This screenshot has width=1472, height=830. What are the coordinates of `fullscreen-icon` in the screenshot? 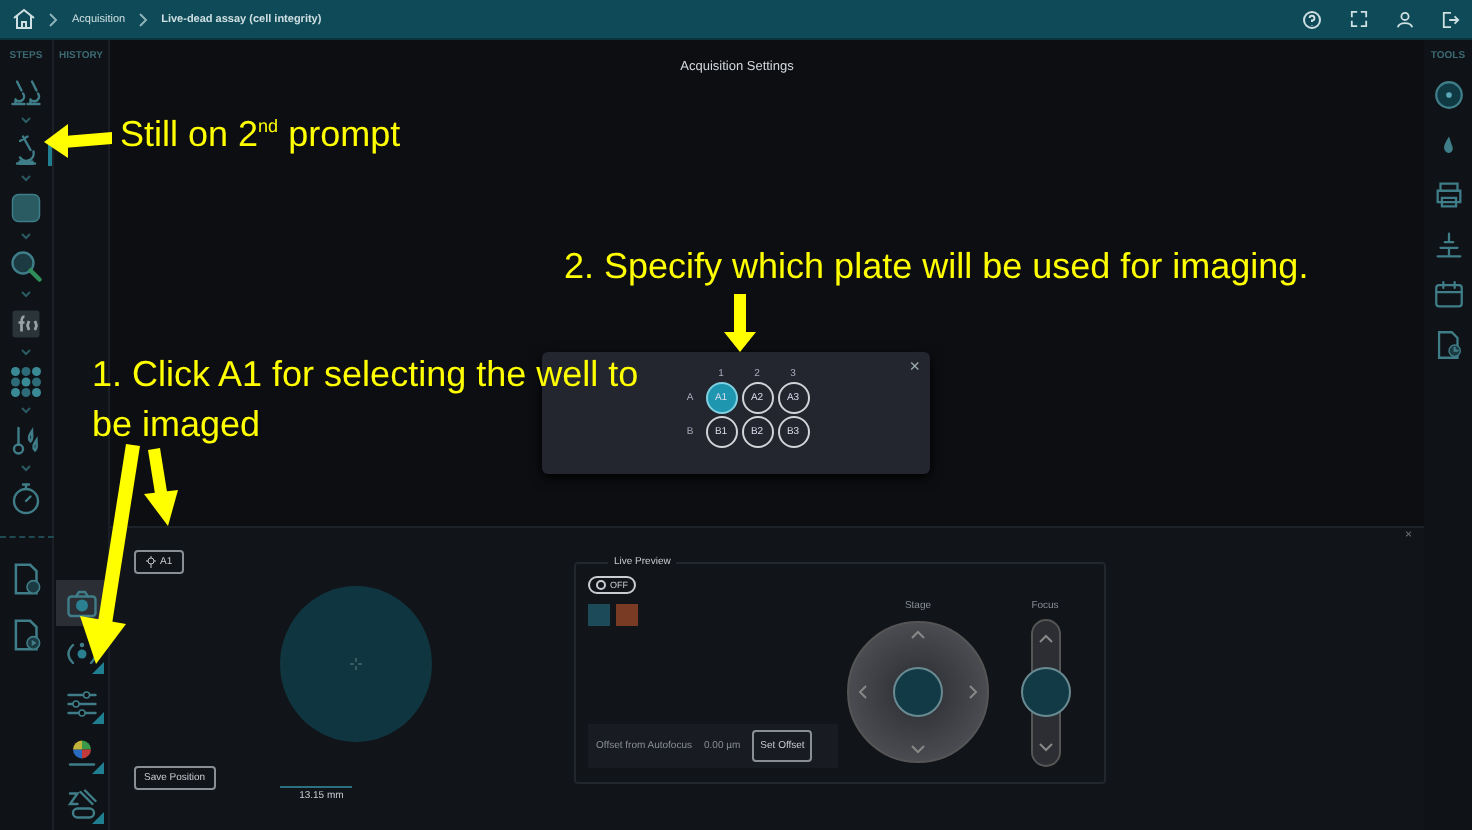 It's located at (1359, 19).